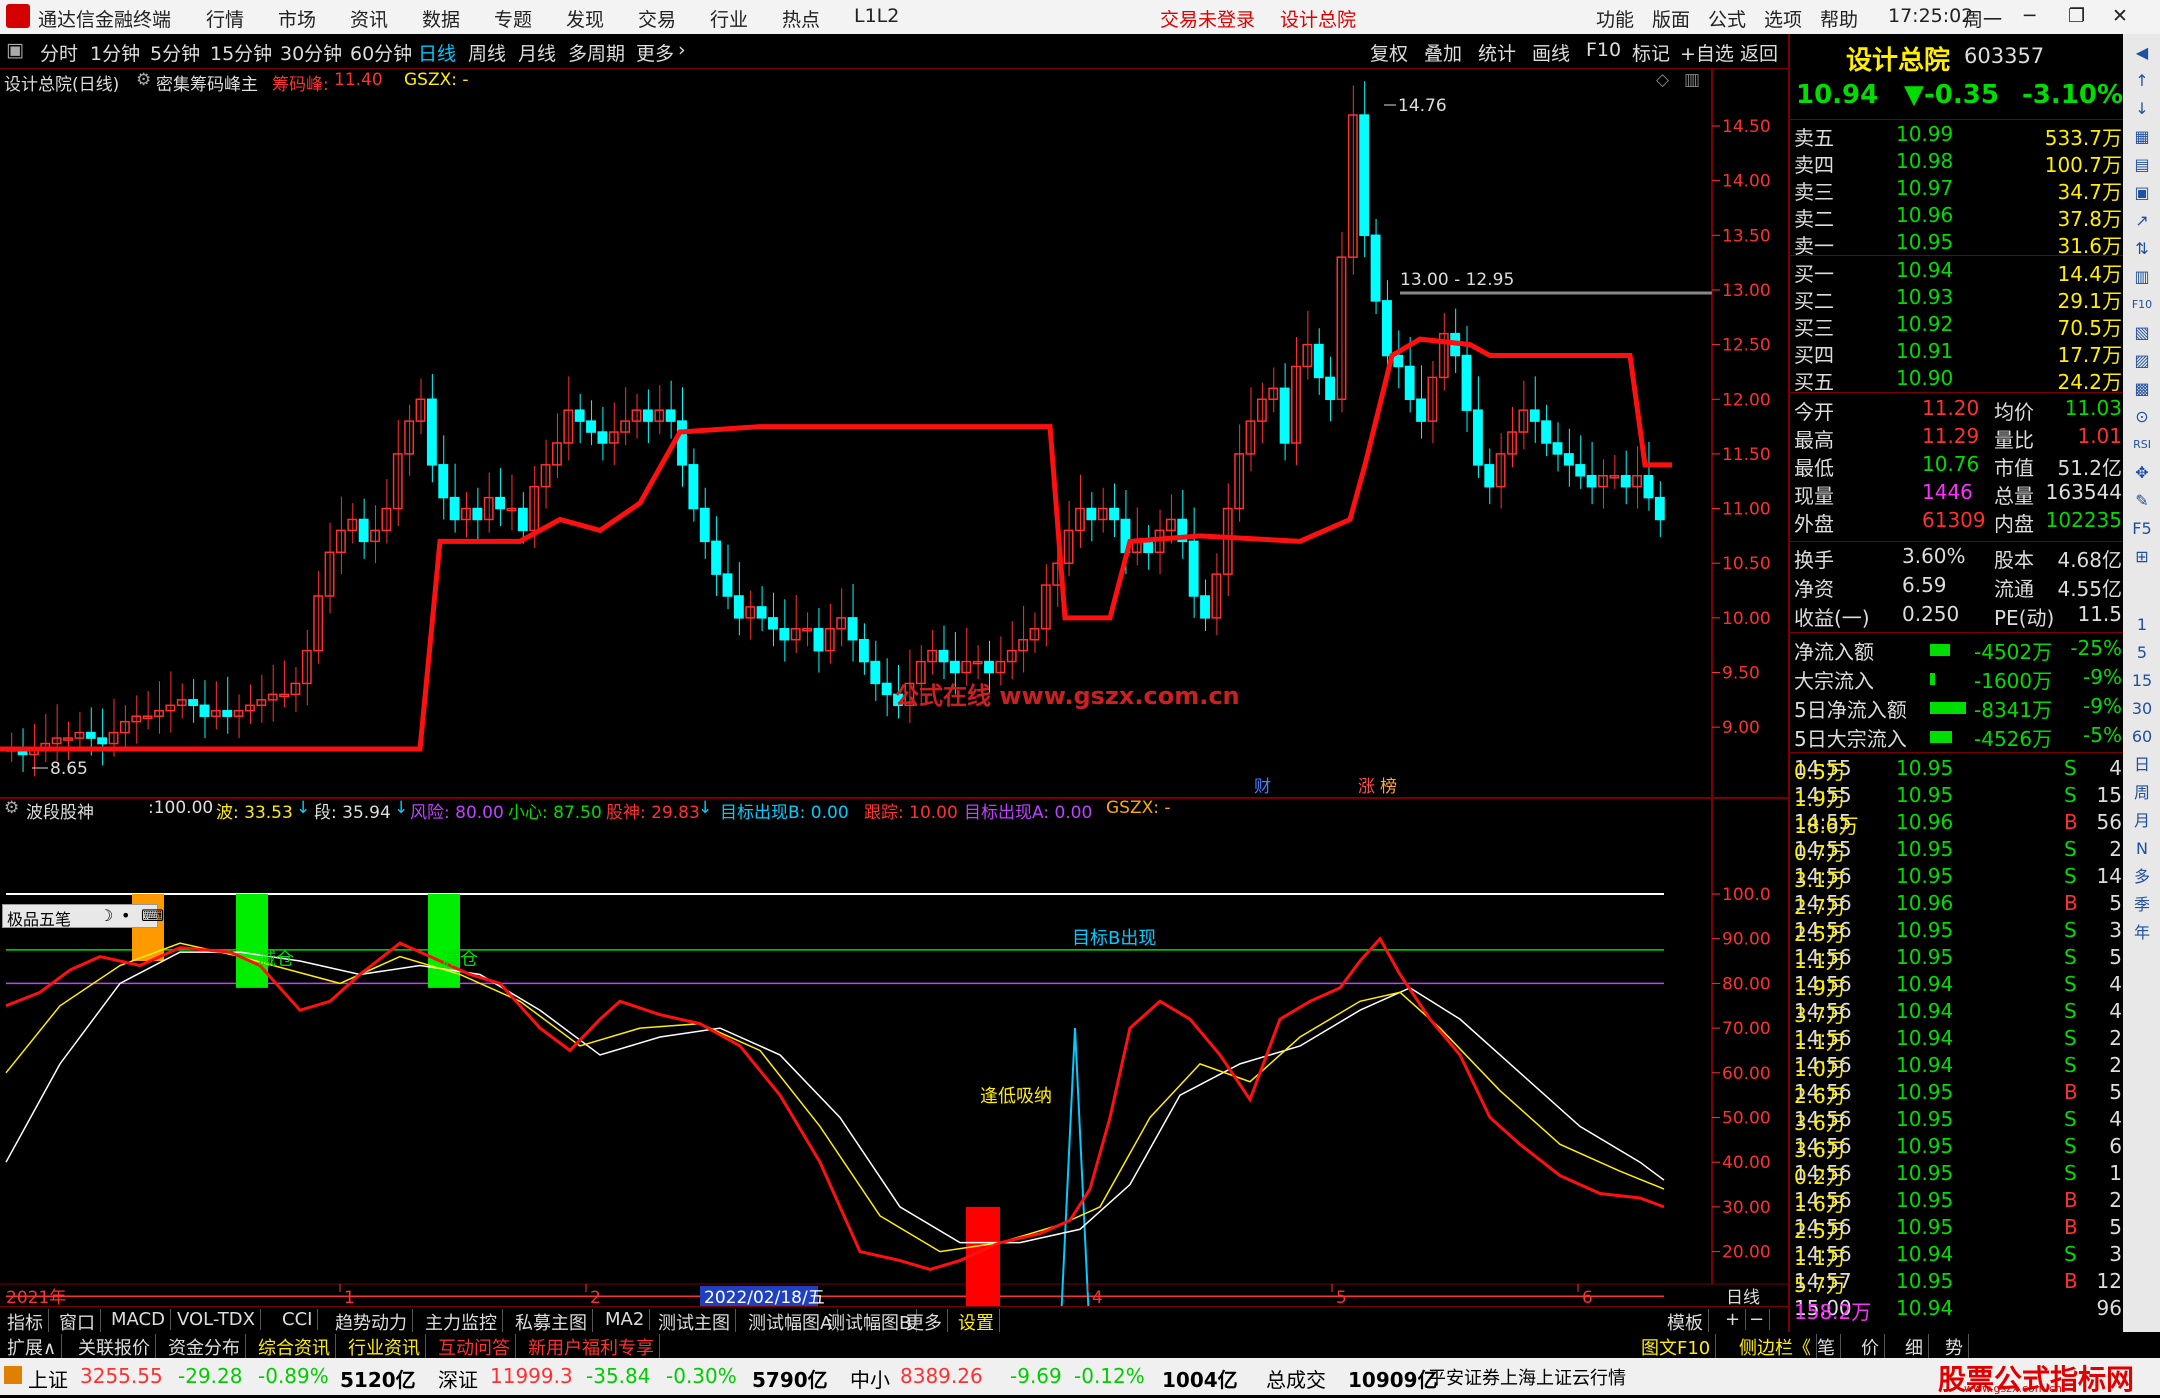  What do you see at coordinates (2142, 737) in the screenshot?
I see `sidebar-tool-icon: 60` at bounding box center [2142, 737].